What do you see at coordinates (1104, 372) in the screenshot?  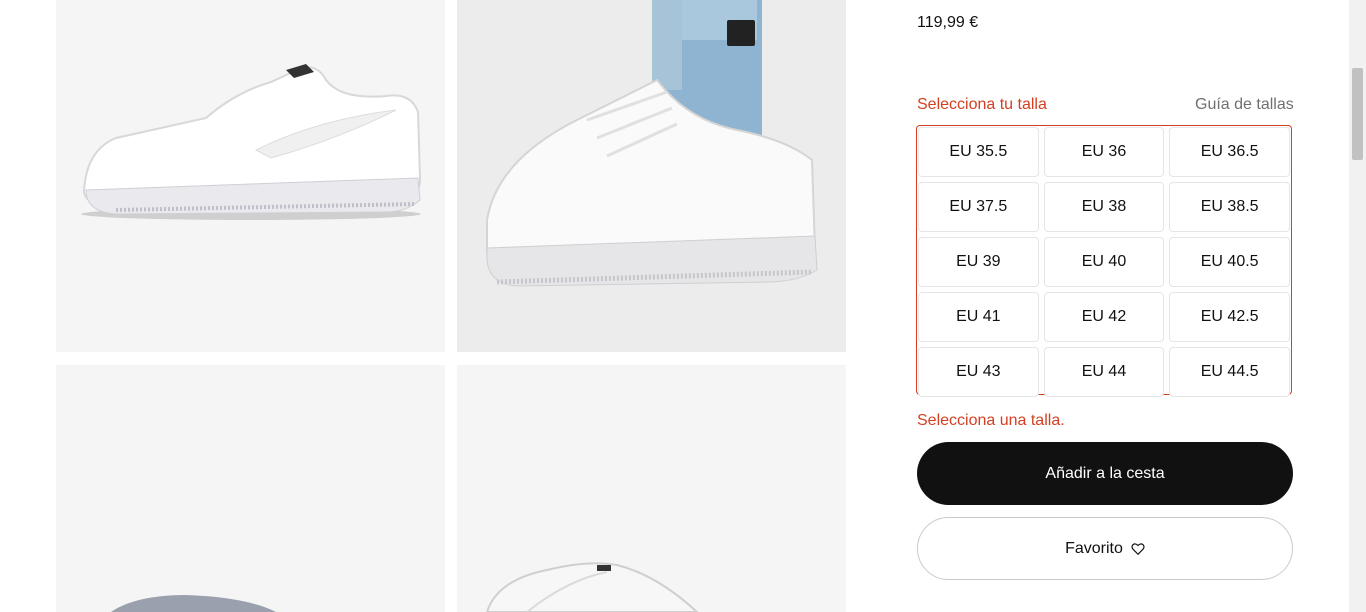 I see `size-option: EU 44` at bounding box center [1104, 372].